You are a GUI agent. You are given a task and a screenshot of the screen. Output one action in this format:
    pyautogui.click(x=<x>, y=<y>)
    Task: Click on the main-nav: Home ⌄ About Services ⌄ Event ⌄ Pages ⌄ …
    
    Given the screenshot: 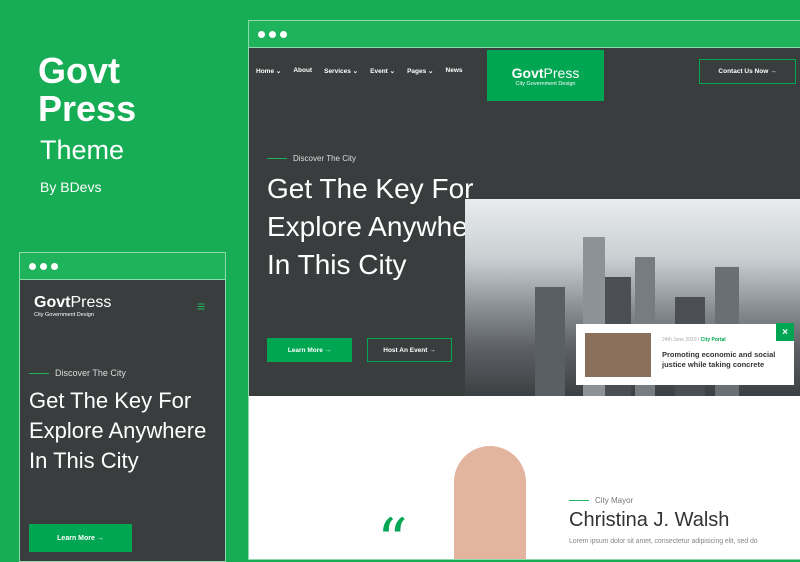 What is the action you would take?
    pyautogui.click(x=359, y=71)
    